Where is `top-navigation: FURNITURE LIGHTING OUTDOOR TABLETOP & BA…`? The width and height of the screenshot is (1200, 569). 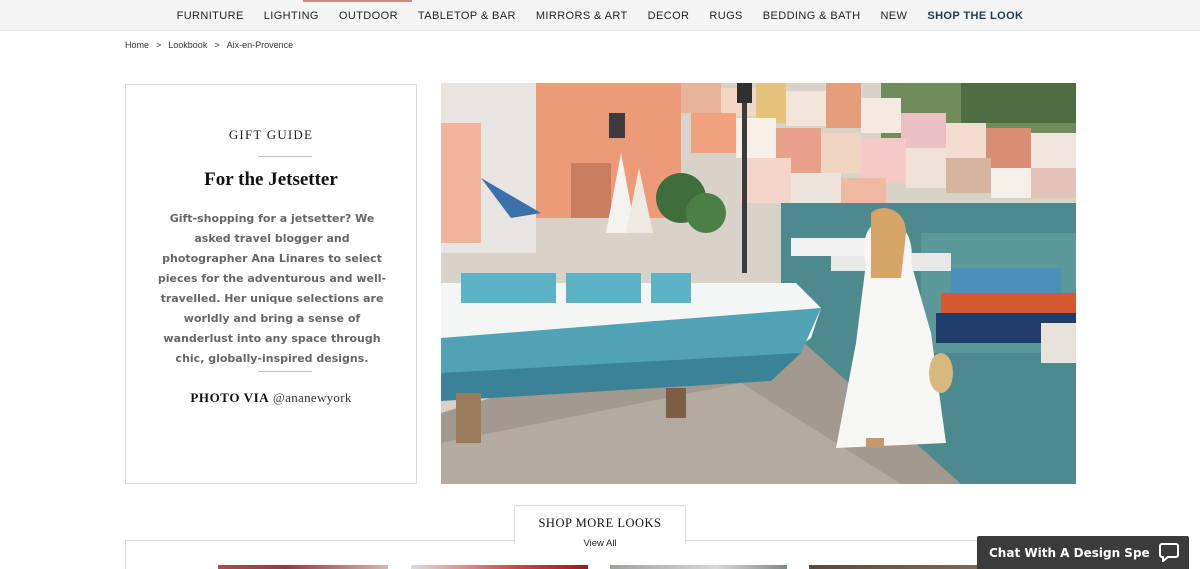 top-navigation: FURNITURE LIGHTING OUTDOOR TABLETOP & BA… is located at coordinates (600, 15).